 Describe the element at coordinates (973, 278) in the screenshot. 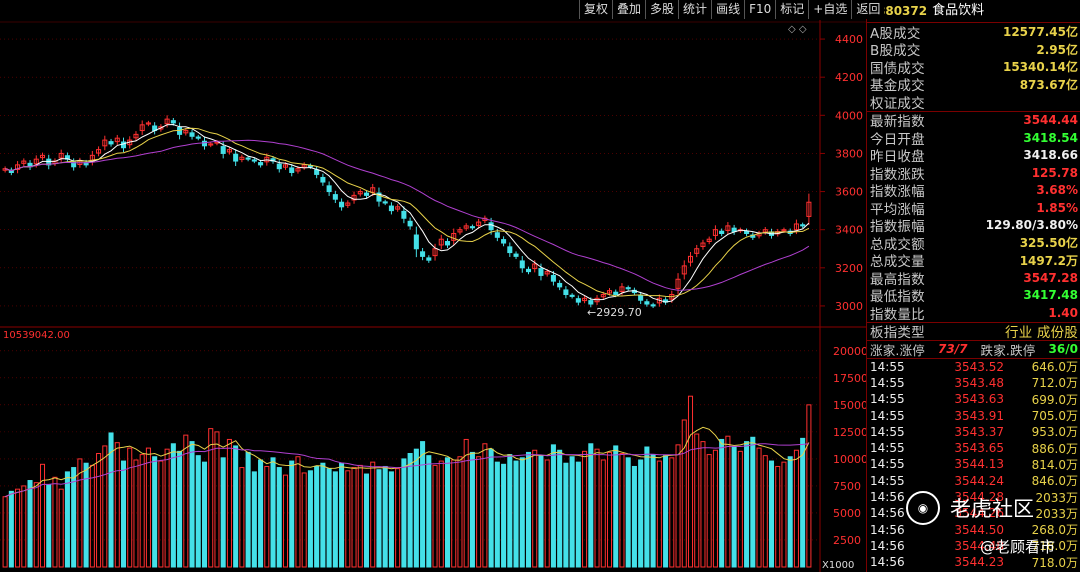

I see `quote-row: 最高指数 3547.28` at that location.